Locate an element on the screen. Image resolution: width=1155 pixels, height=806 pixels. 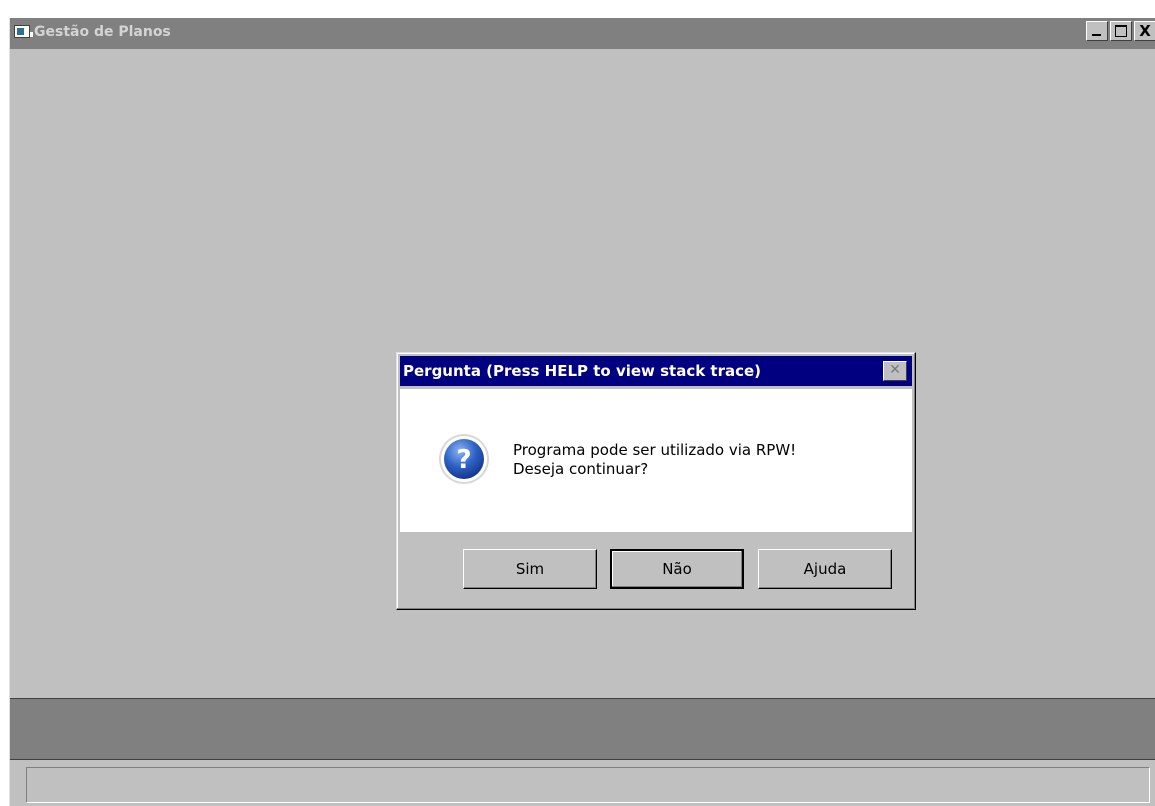
close-icon: ✕ is located at coordinates (895, 370).